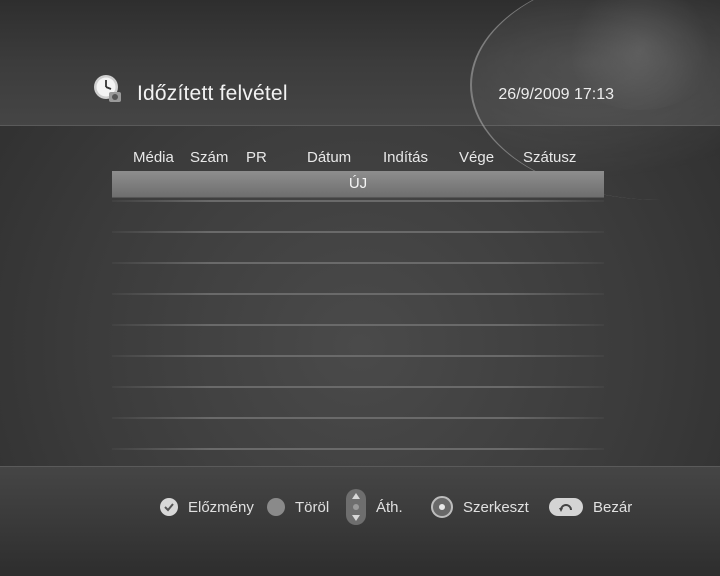 The height and width of the screenshot is (576, 720). I want to click on column-inditas: Indítás, so click(406, 157).